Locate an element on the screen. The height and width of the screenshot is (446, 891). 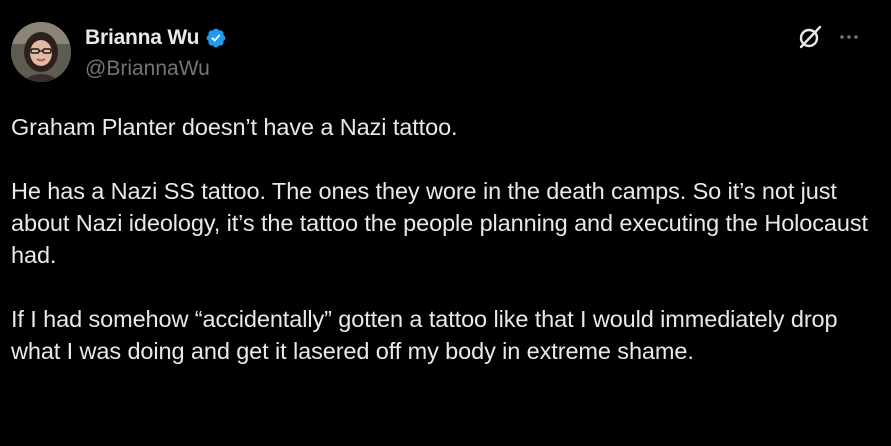
header-actions is located at coordinates (829, 37).